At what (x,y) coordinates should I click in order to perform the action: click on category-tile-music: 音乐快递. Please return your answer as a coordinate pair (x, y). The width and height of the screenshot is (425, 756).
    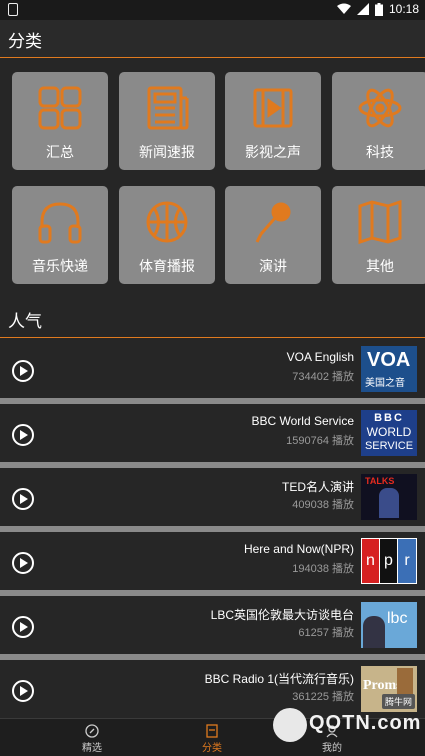
    Looking at the image, I should click on (60, 235).